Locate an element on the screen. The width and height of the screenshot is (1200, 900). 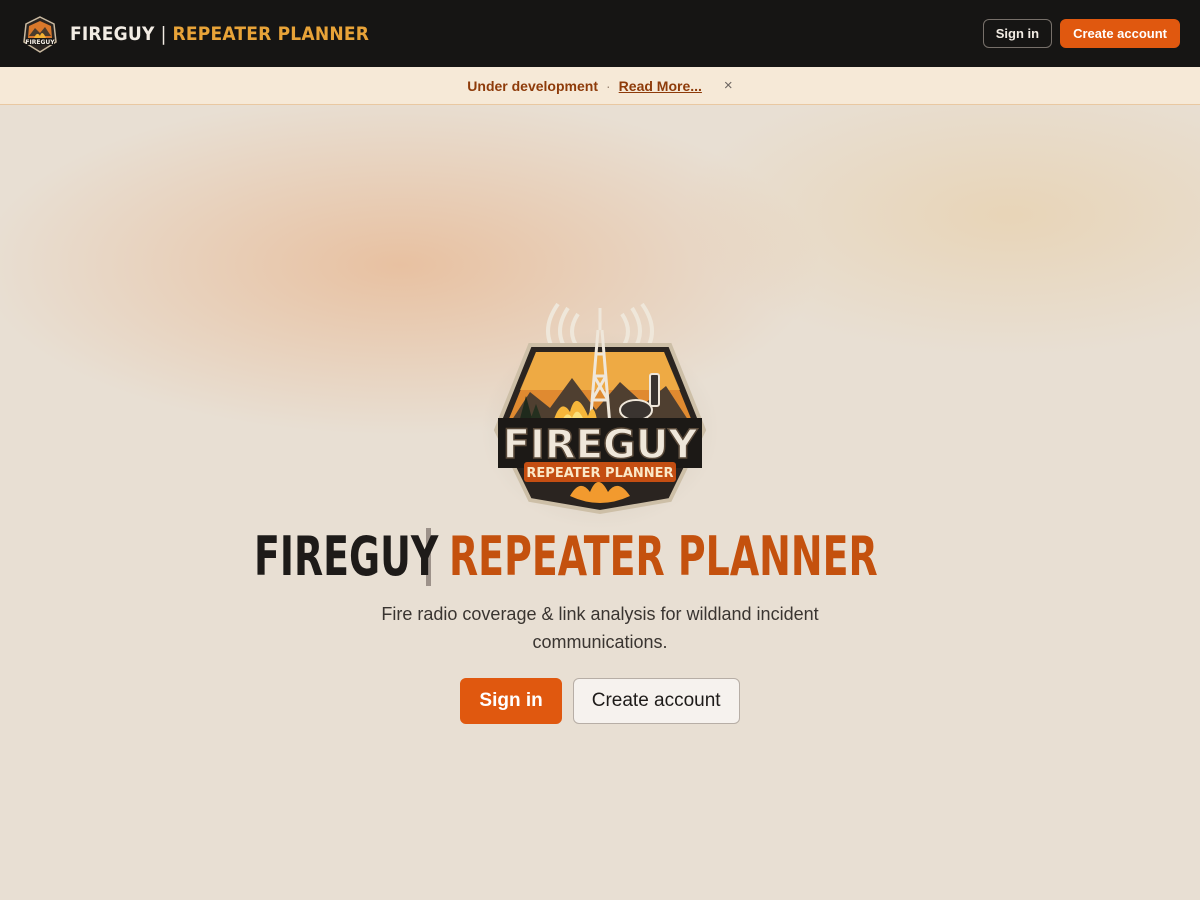
svg-text: FIREGUY is located at coordinates (40, 42).